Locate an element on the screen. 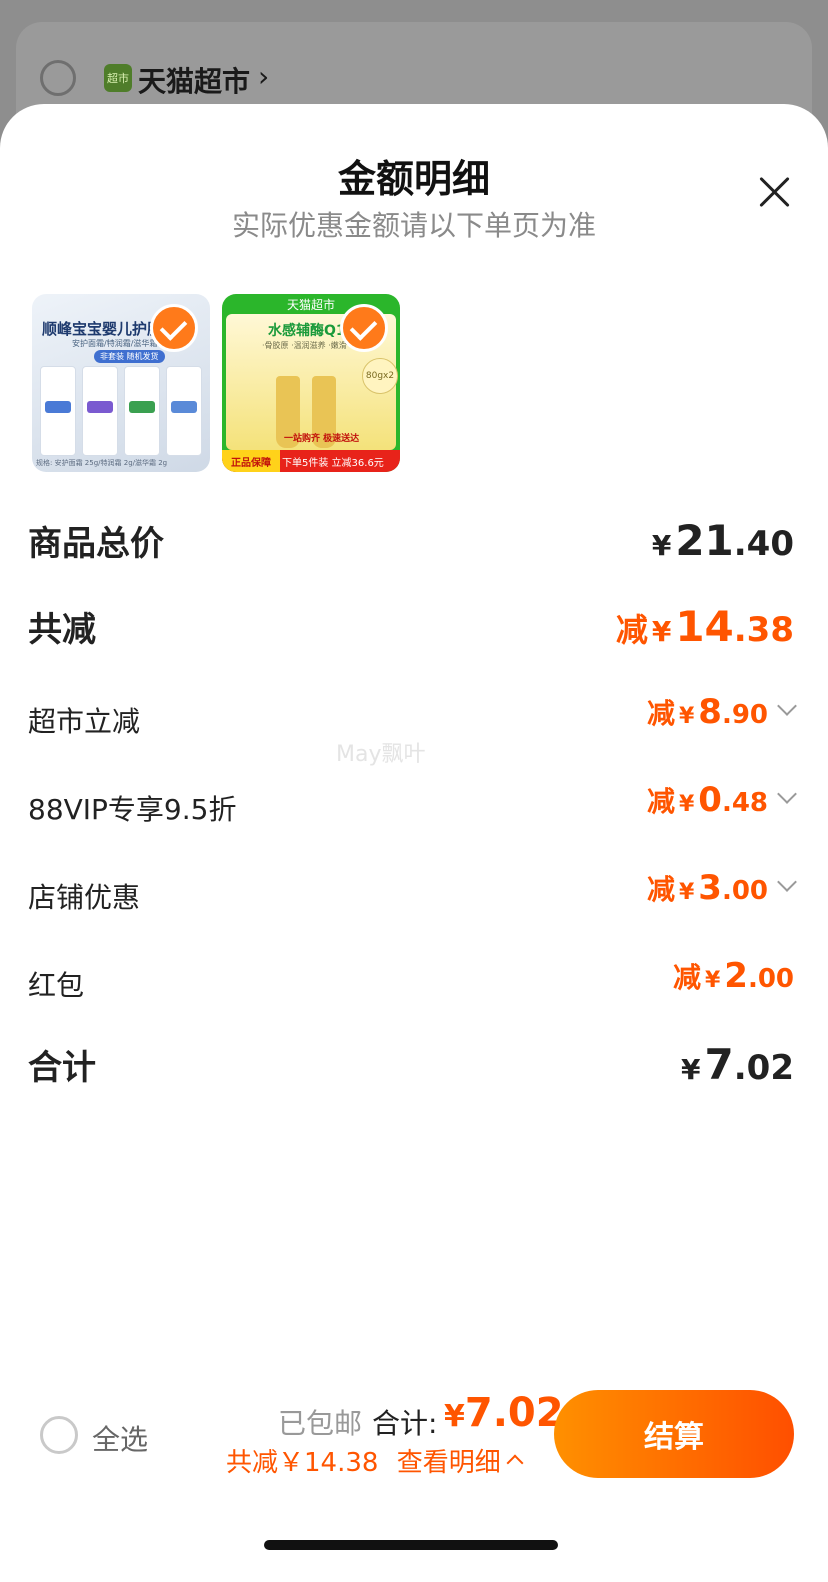 This screenshot has width=828, height=1582. vip-discount-amount: 减 ¥ 0 .48 is located at coordinates (721, 800).